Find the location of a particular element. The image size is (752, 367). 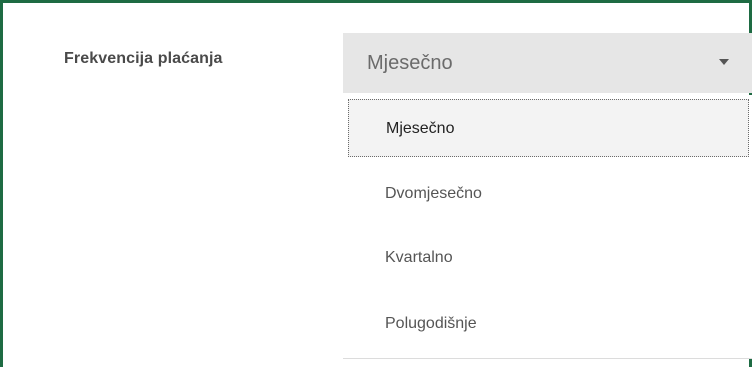

payment-frequency-select: Mjesečno is located at coordinates (547, 63).